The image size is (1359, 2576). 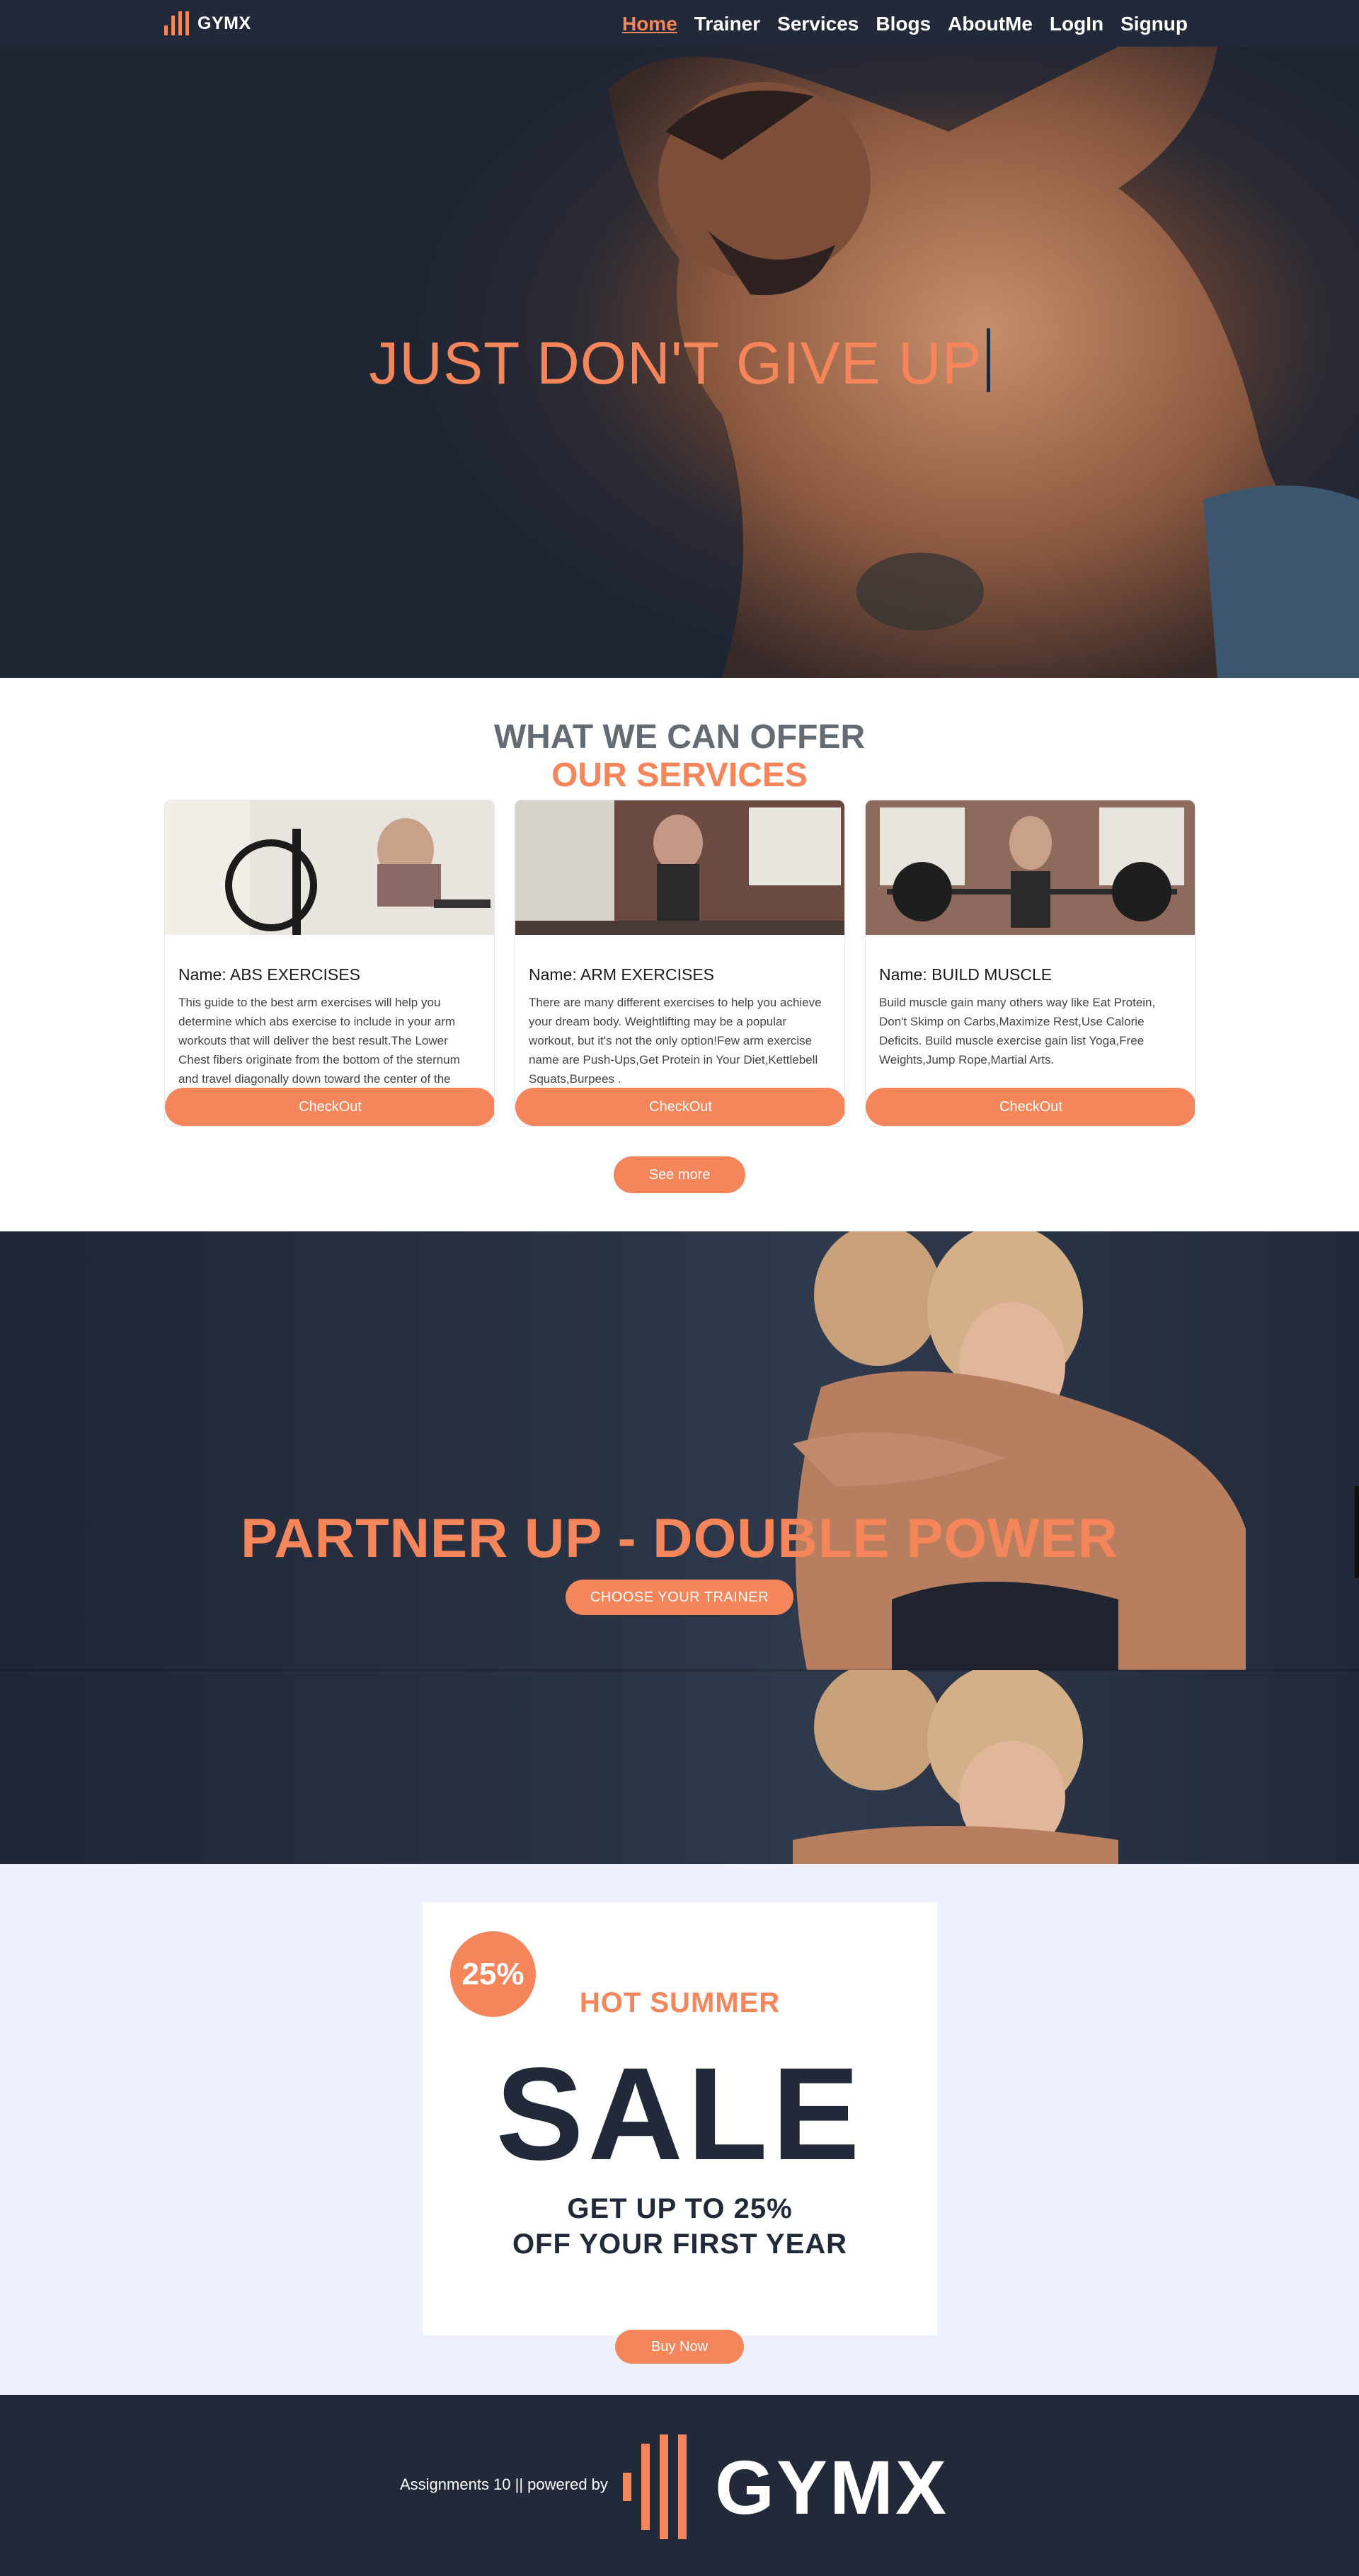 I want to click on brand-name: GYMX, so click(x=224, y=23).